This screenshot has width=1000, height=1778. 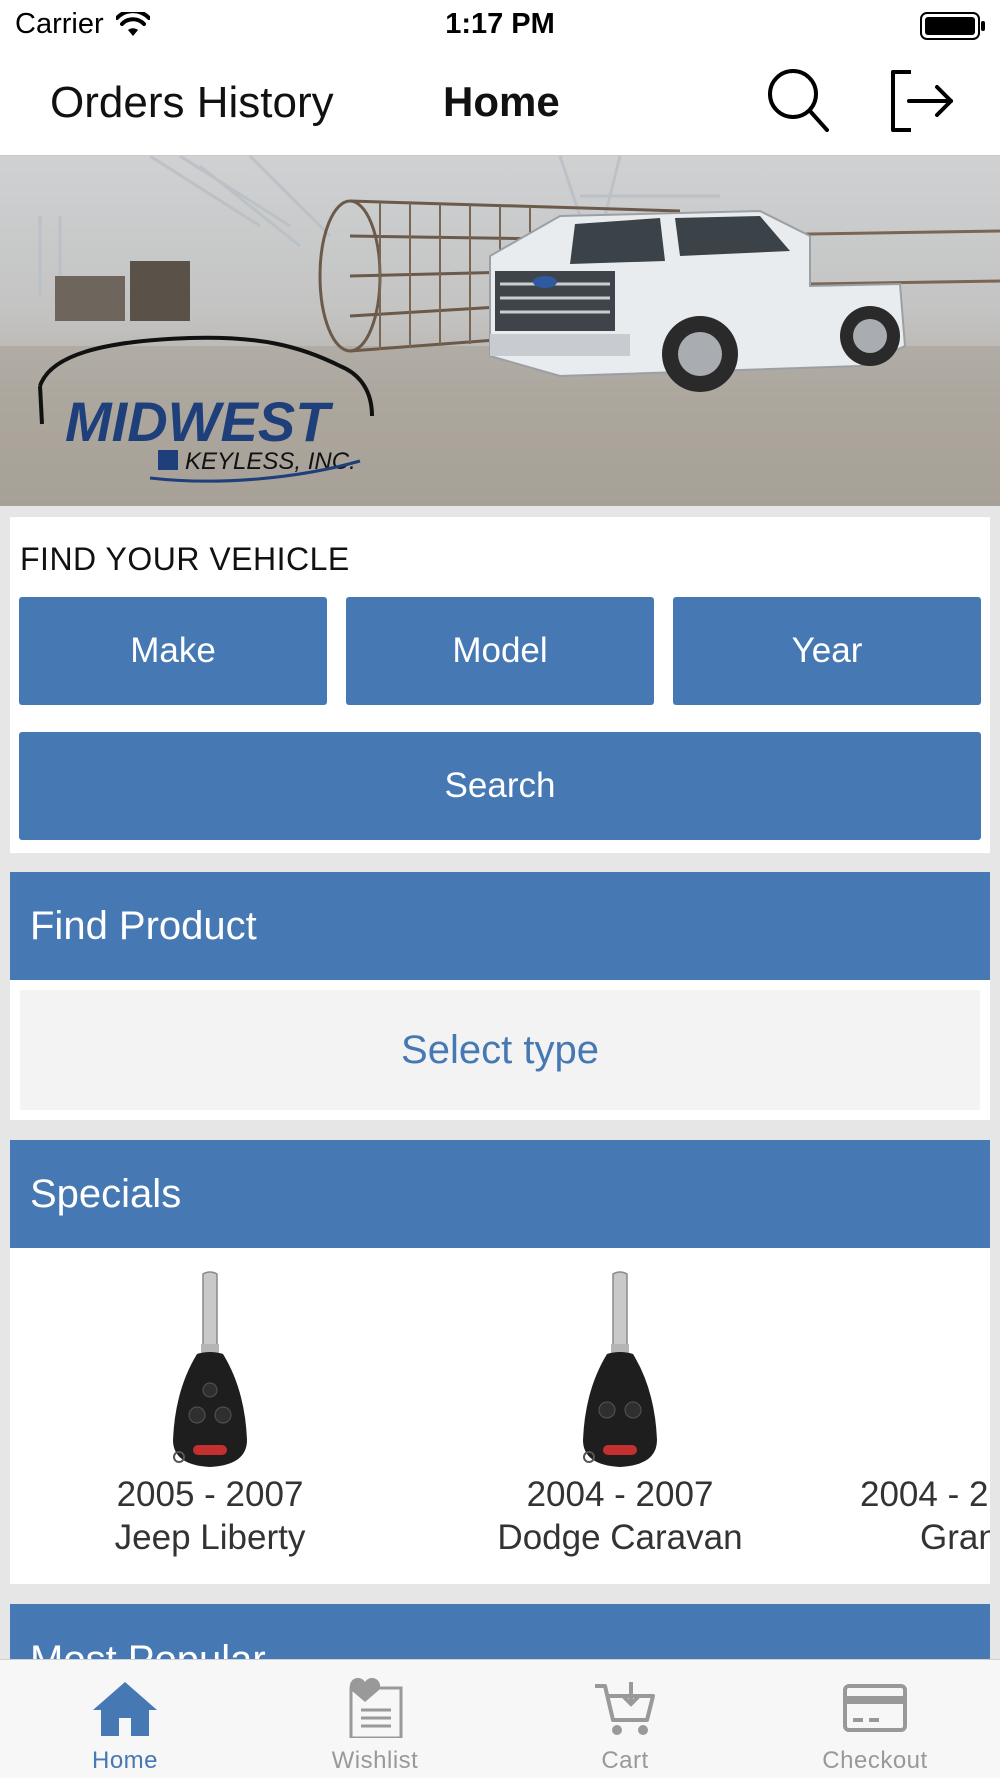 I want to click on find-product-card: Select type, so click(x=500, y=1050).